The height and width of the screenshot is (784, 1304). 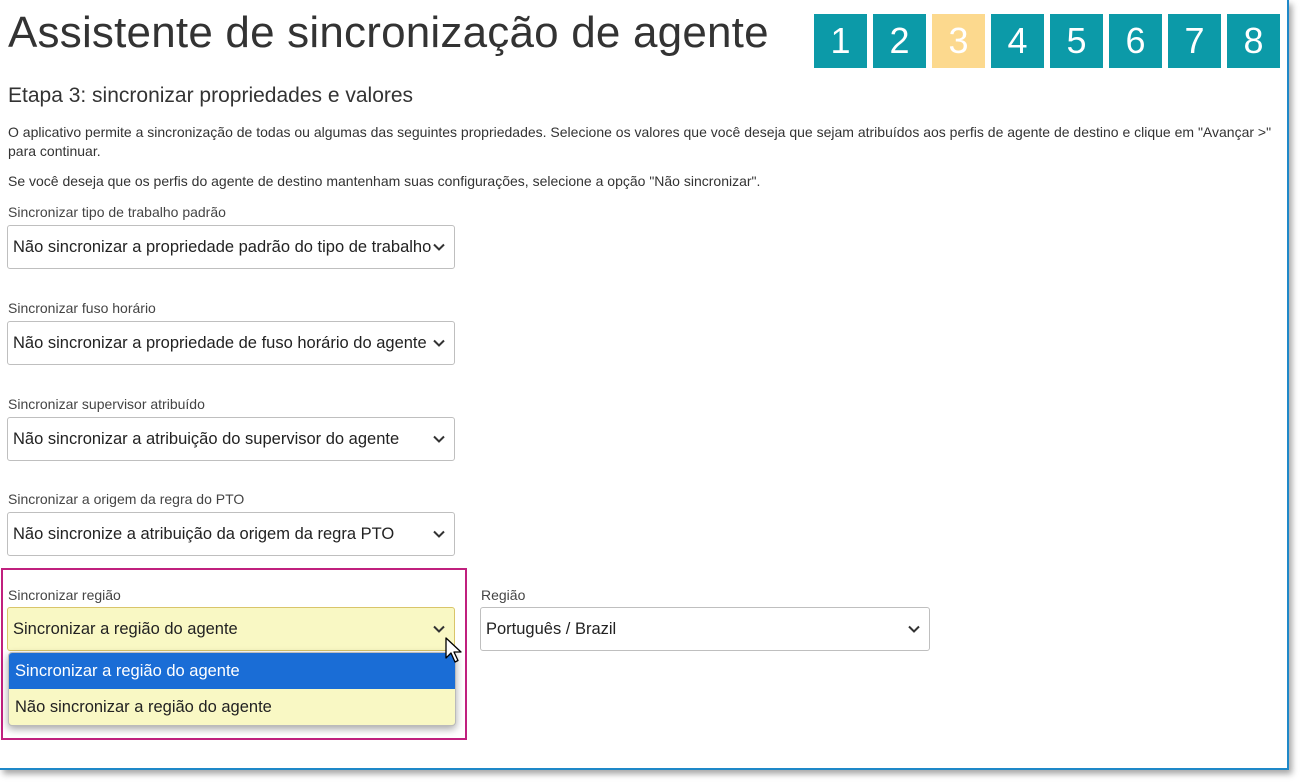 What do you see at coordinates (958, 41) in the screenshot?
I see `step-3-current: 3` at bounding box center [958, 41].